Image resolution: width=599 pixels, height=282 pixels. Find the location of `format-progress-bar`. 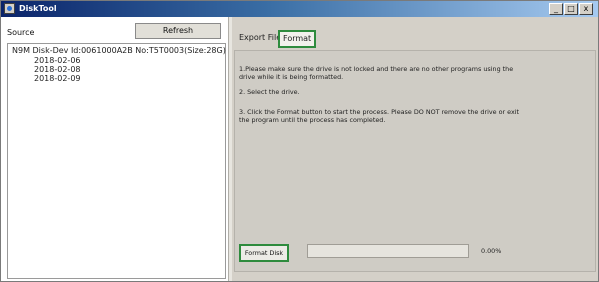

format-progress-bar is located at coordinates (388, 251).